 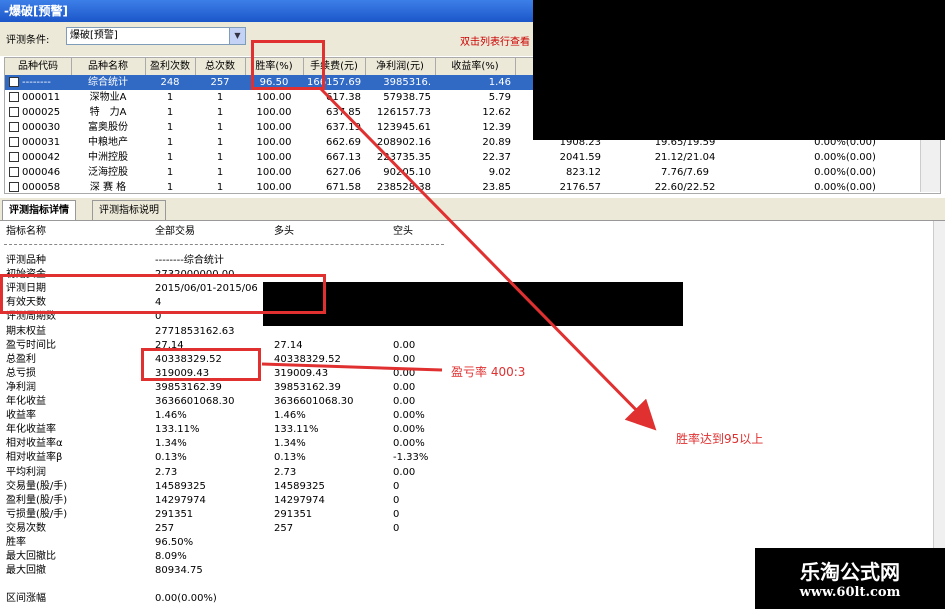 I want to click on arrow-line, so click(x=352, y=367).